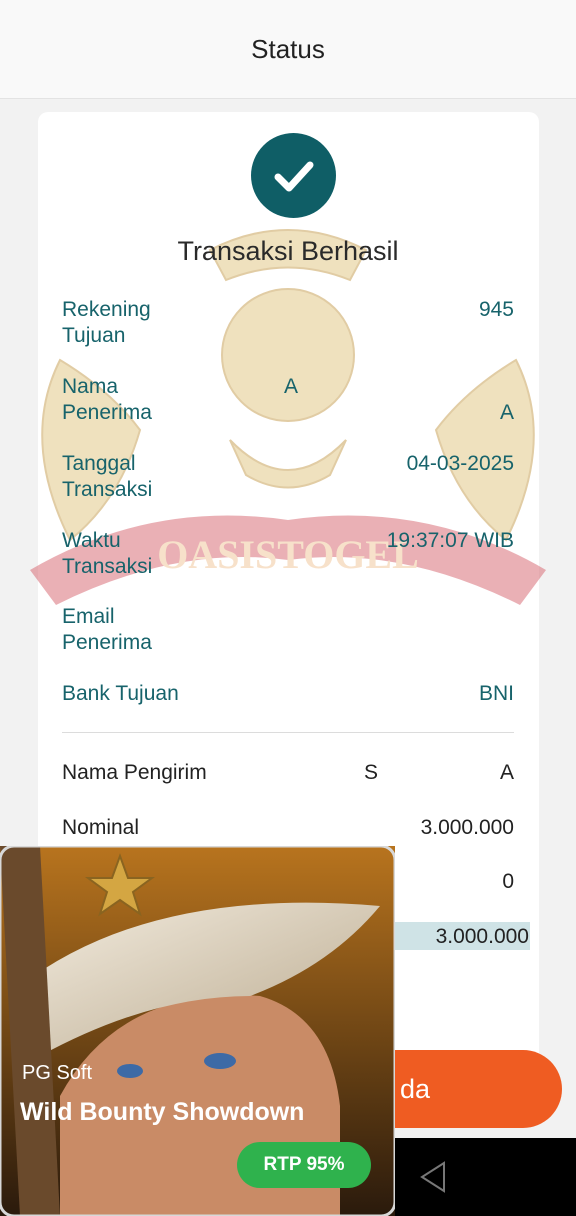 The image size is (576, 1216). Describe the element at coordinates (120, 693) in the screenshot. I see `detail-label: Bank Tujuan` at that location.